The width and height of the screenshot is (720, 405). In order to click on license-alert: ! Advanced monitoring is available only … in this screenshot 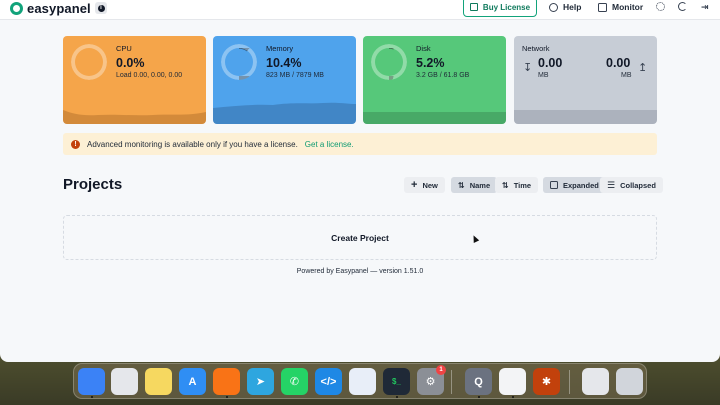, I will do `click(360, 144)`.